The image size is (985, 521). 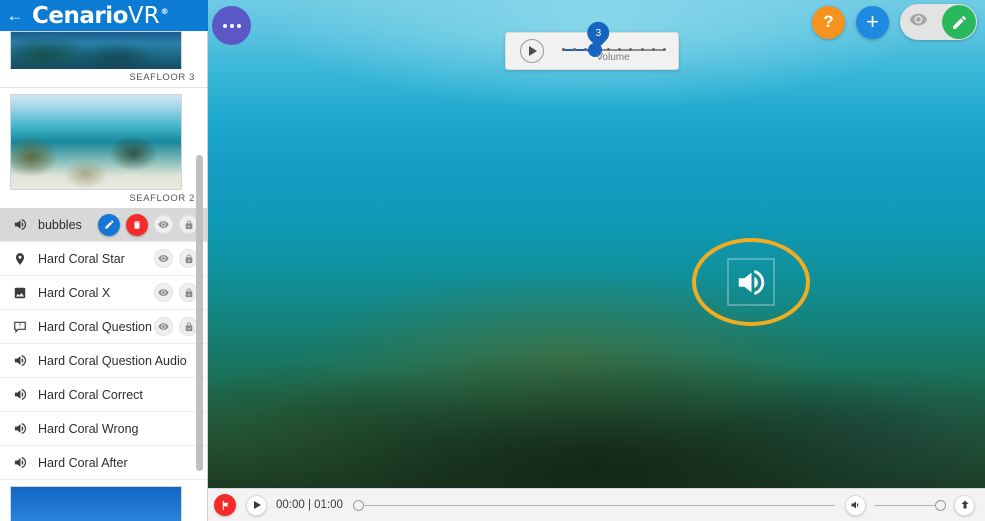 What do you see at coordinates (88, 428) in the screenshot?
I see `layer-name: Hard Coral Wrong` at bounding box center [88, 428].